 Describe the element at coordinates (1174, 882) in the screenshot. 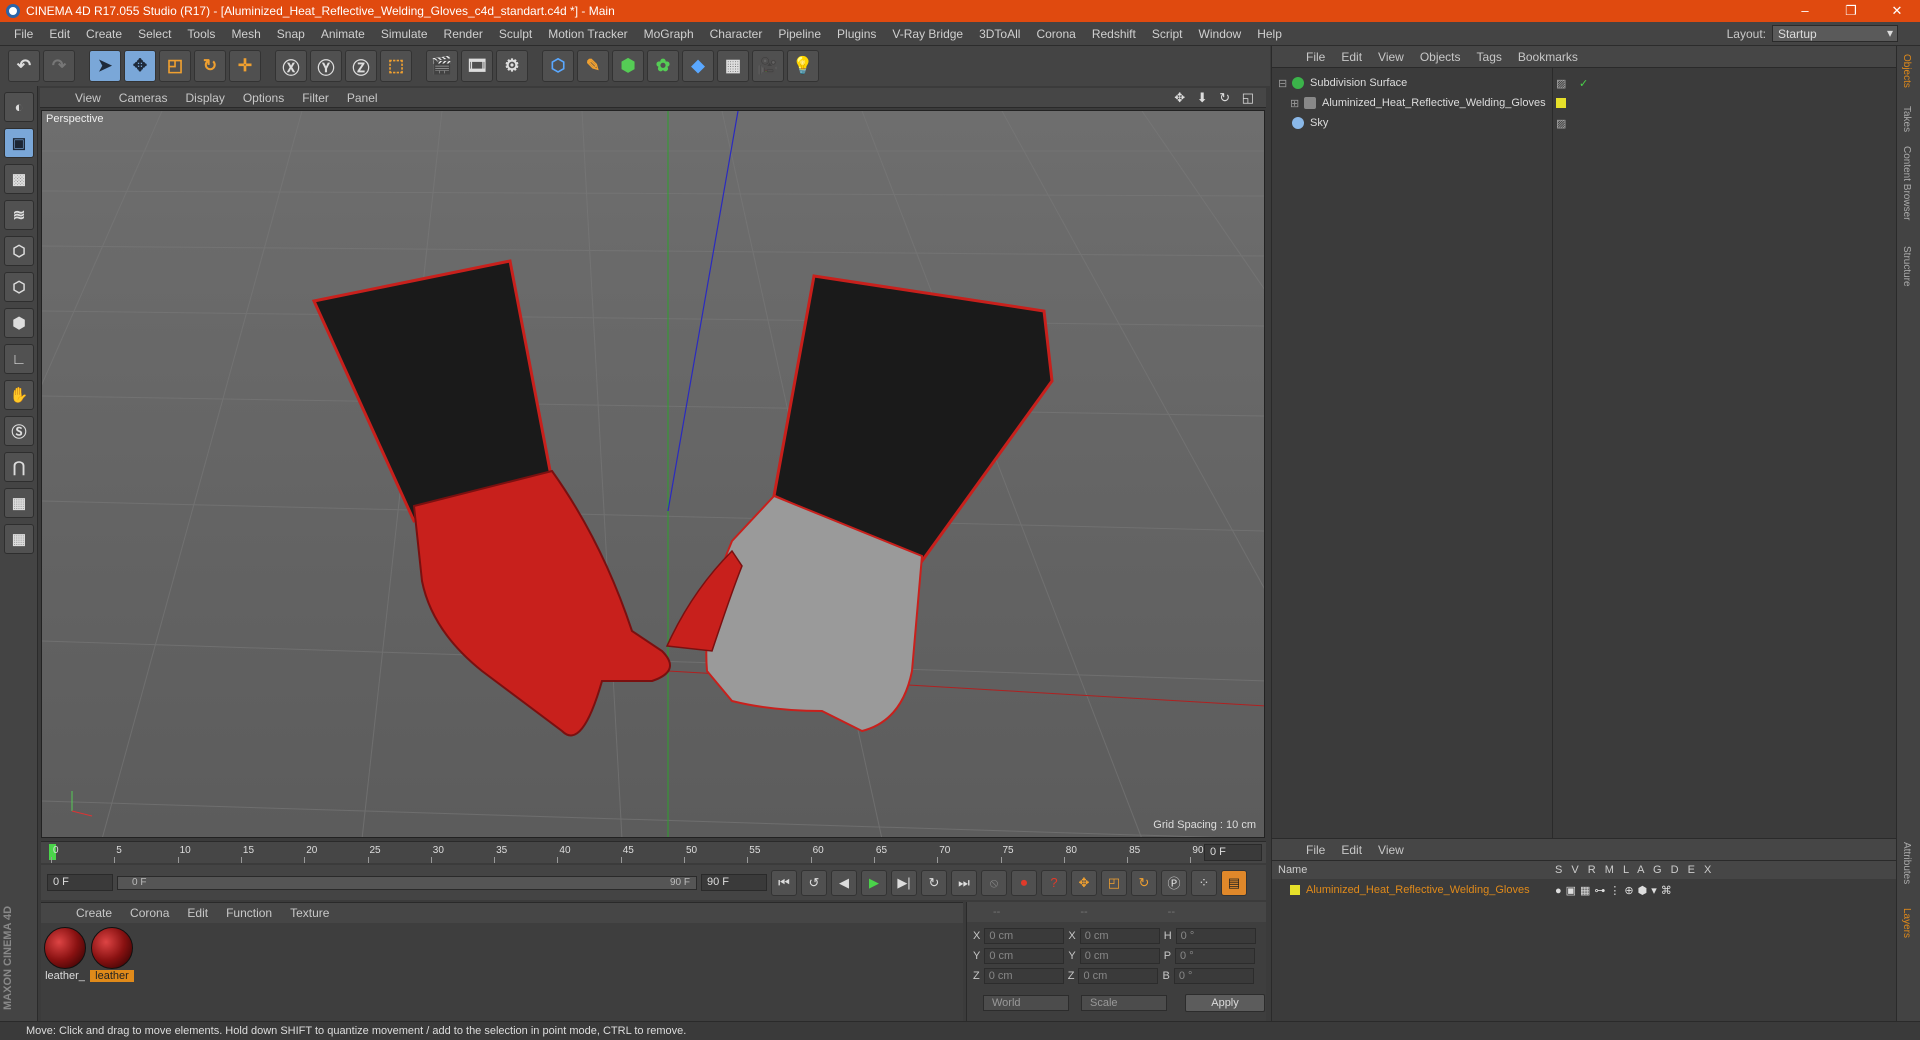

I see `key-param-icon: Ⓟ` at that location.